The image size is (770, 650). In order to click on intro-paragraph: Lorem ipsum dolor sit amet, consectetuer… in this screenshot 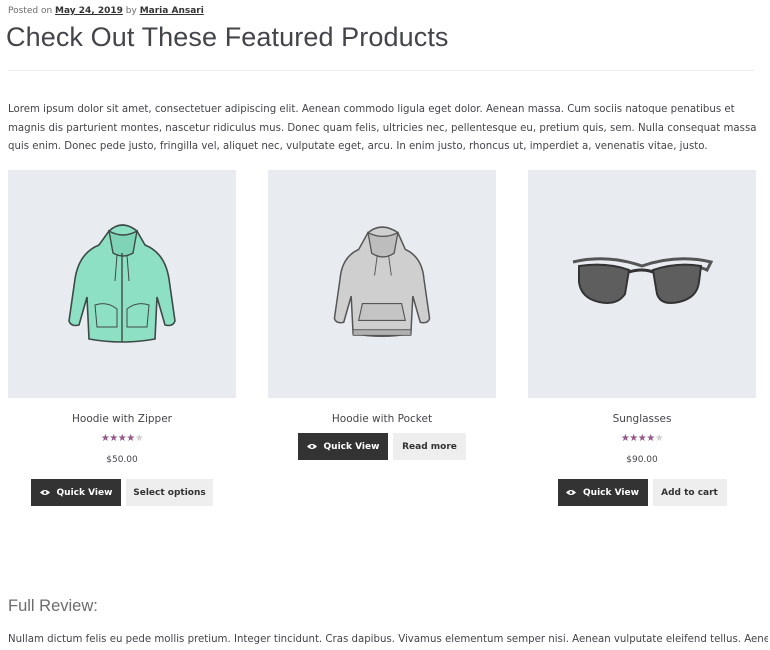, I will do `click(382, 128)`.